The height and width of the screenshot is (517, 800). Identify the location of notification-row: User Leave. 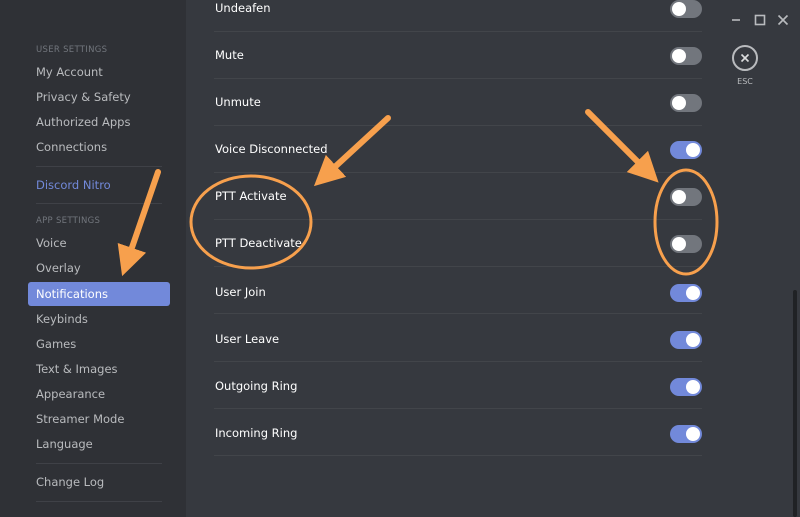
(458, 338).